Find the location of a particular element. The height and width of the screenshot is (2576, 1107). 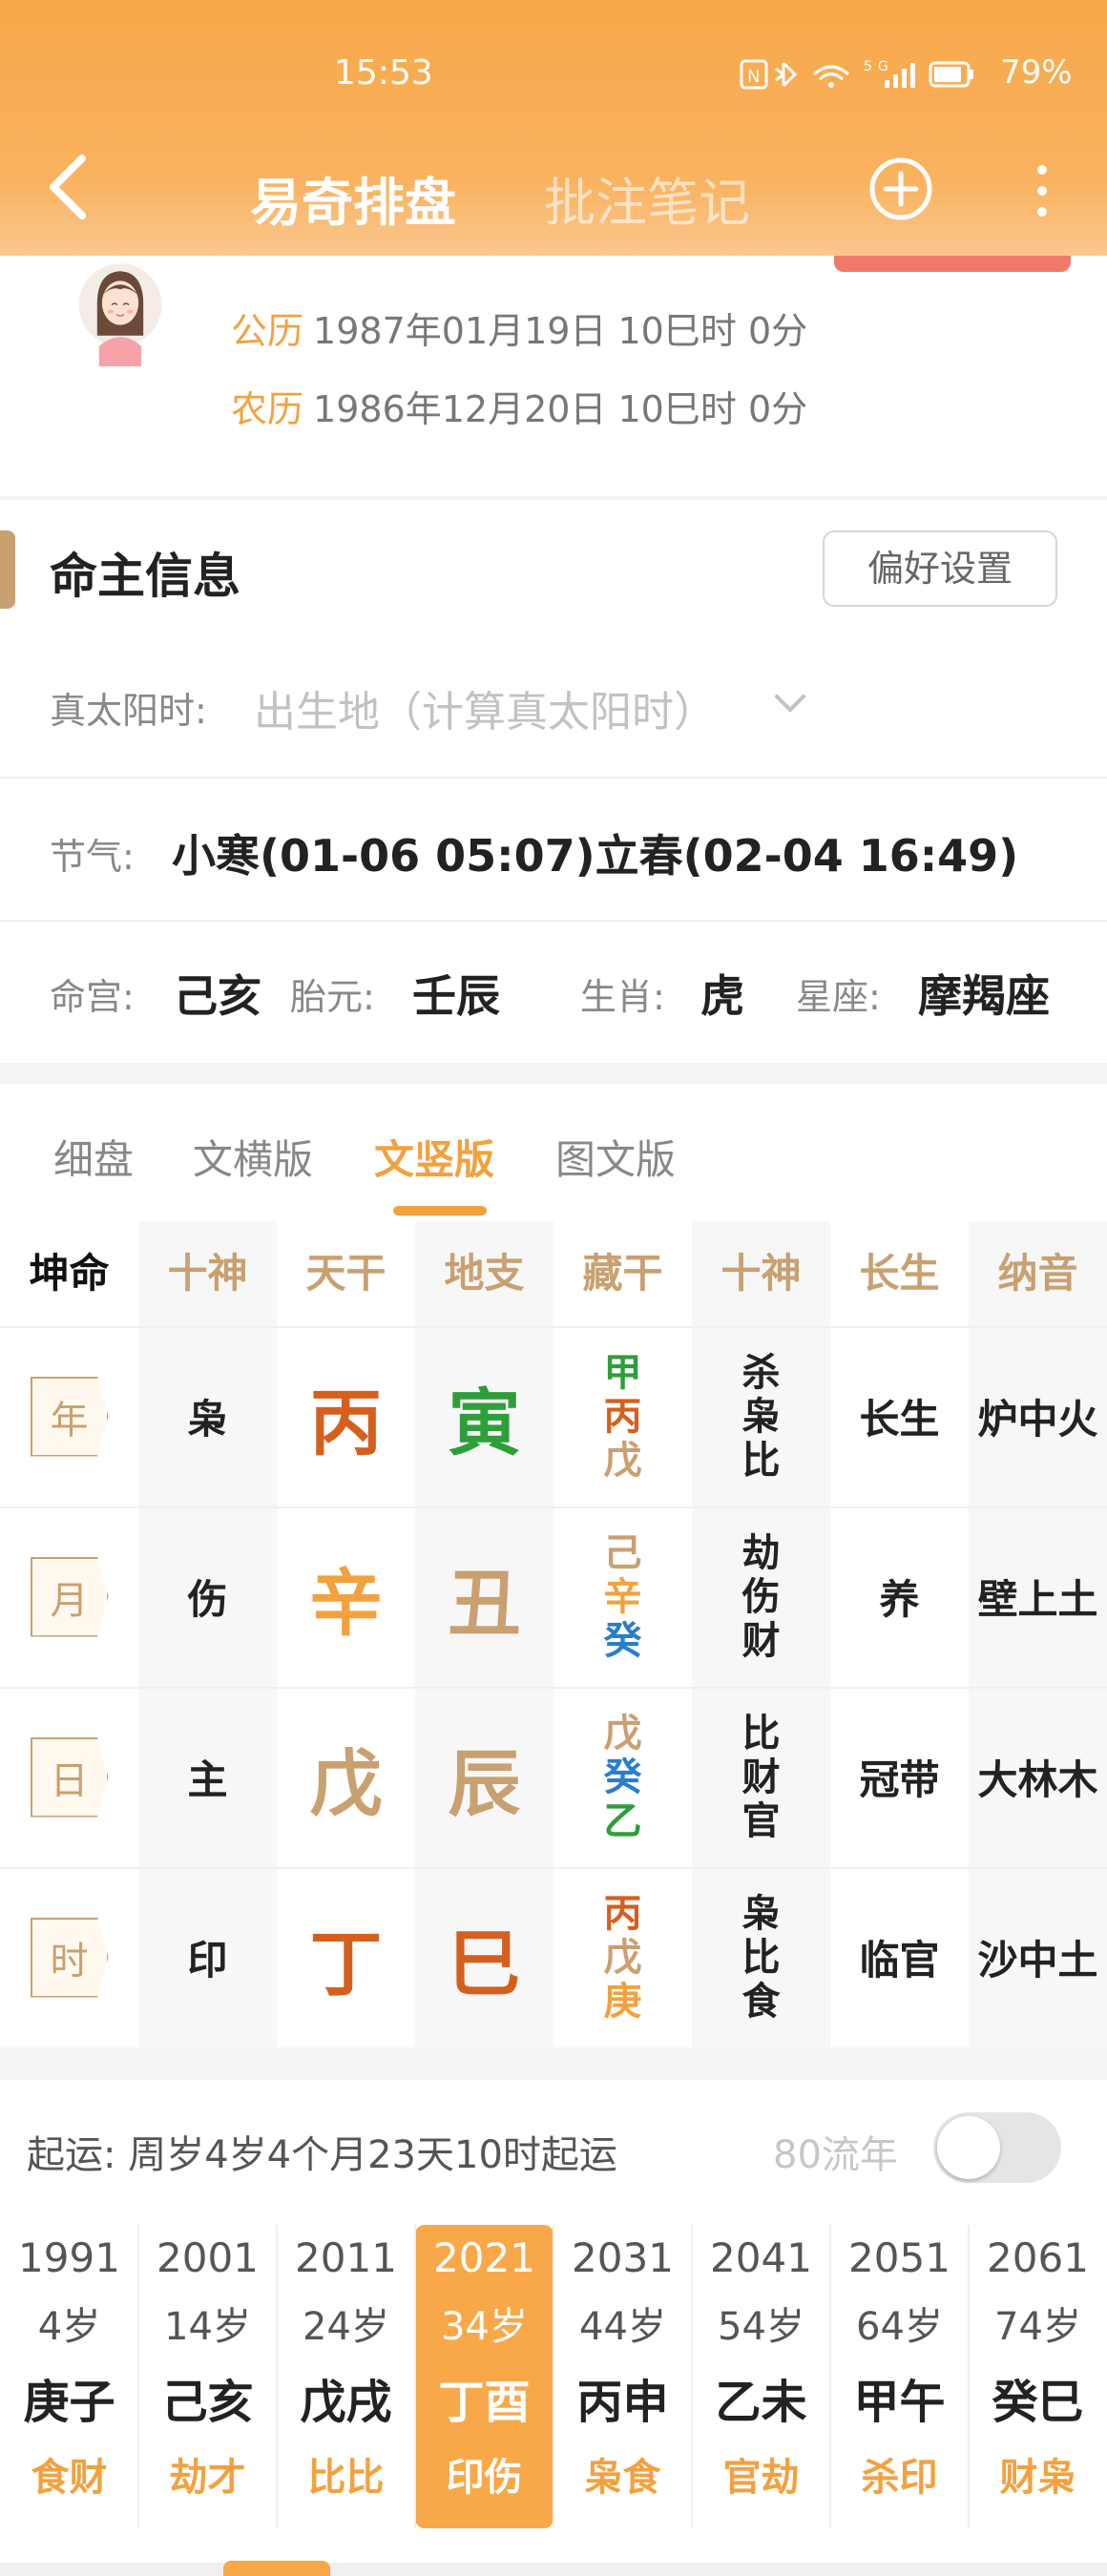

battery-percent: 79% is located at coordinates (1036, 72).